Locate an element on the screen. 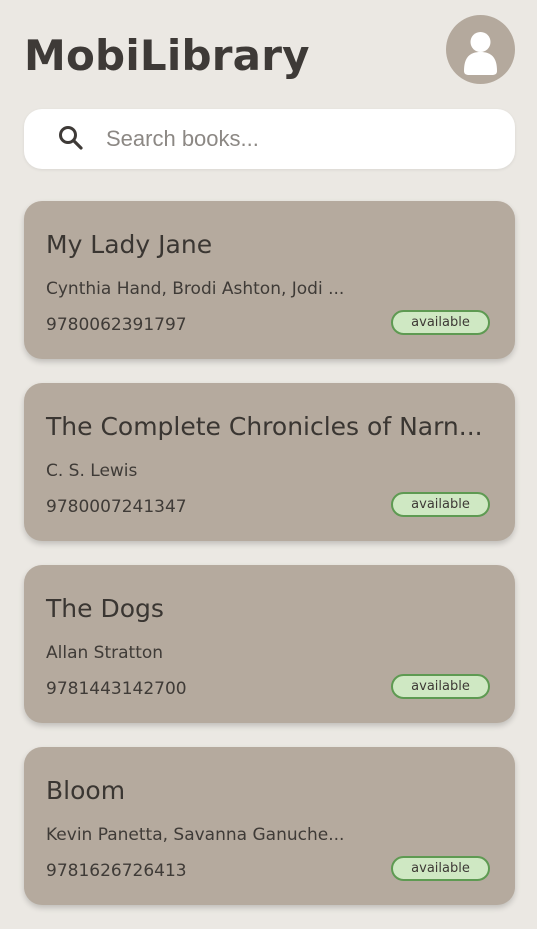  app-title: MobiLibrary is located at coordinates (167, 55).